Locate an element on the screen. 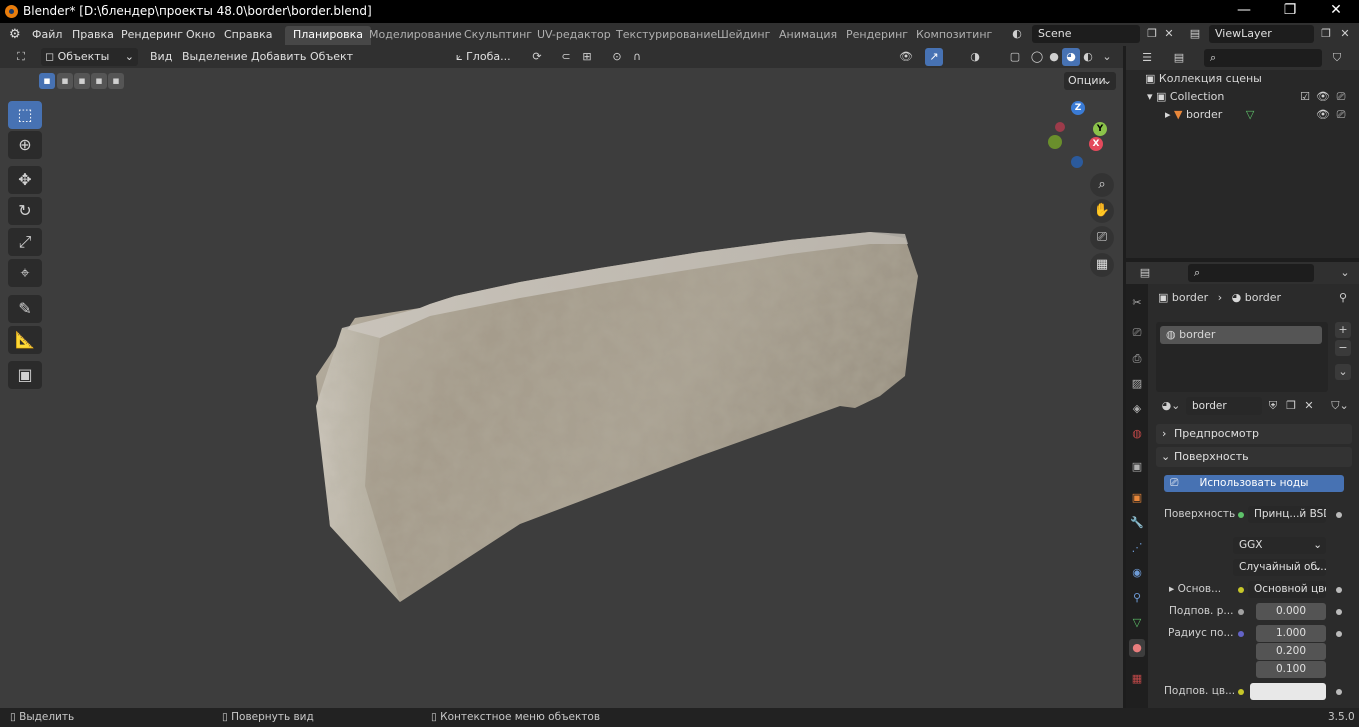 The image size is (1359, 727). editor-type-icon: ⛶ is located at coordinates (21, 57).